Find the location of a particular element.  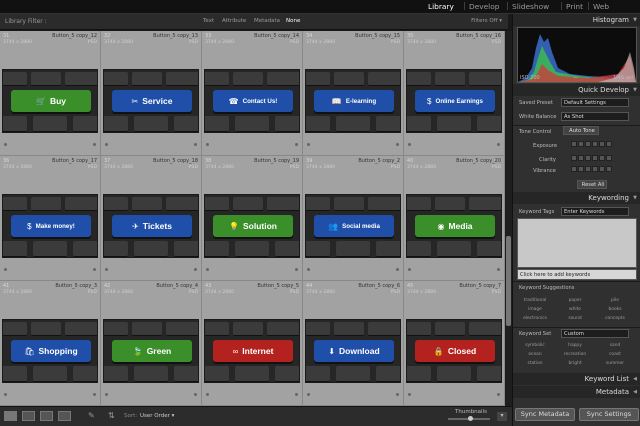

keyword-tags-dropdown: Enter Keywords is located at coordinates (595, 211).